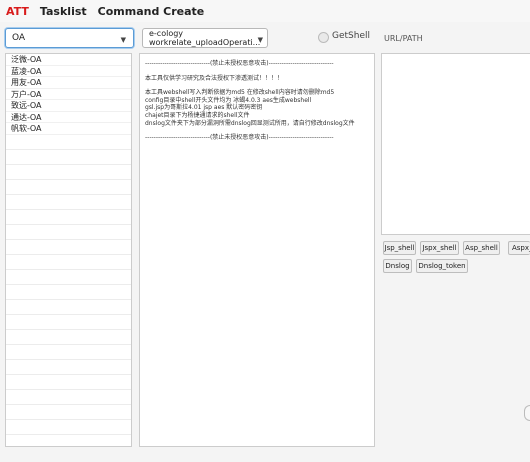 This screenshot has width=530, height=462. What do you see at coordinates (455, 144) in the screenshot?
I see `url-path-input` at bounding box center [455, 144].